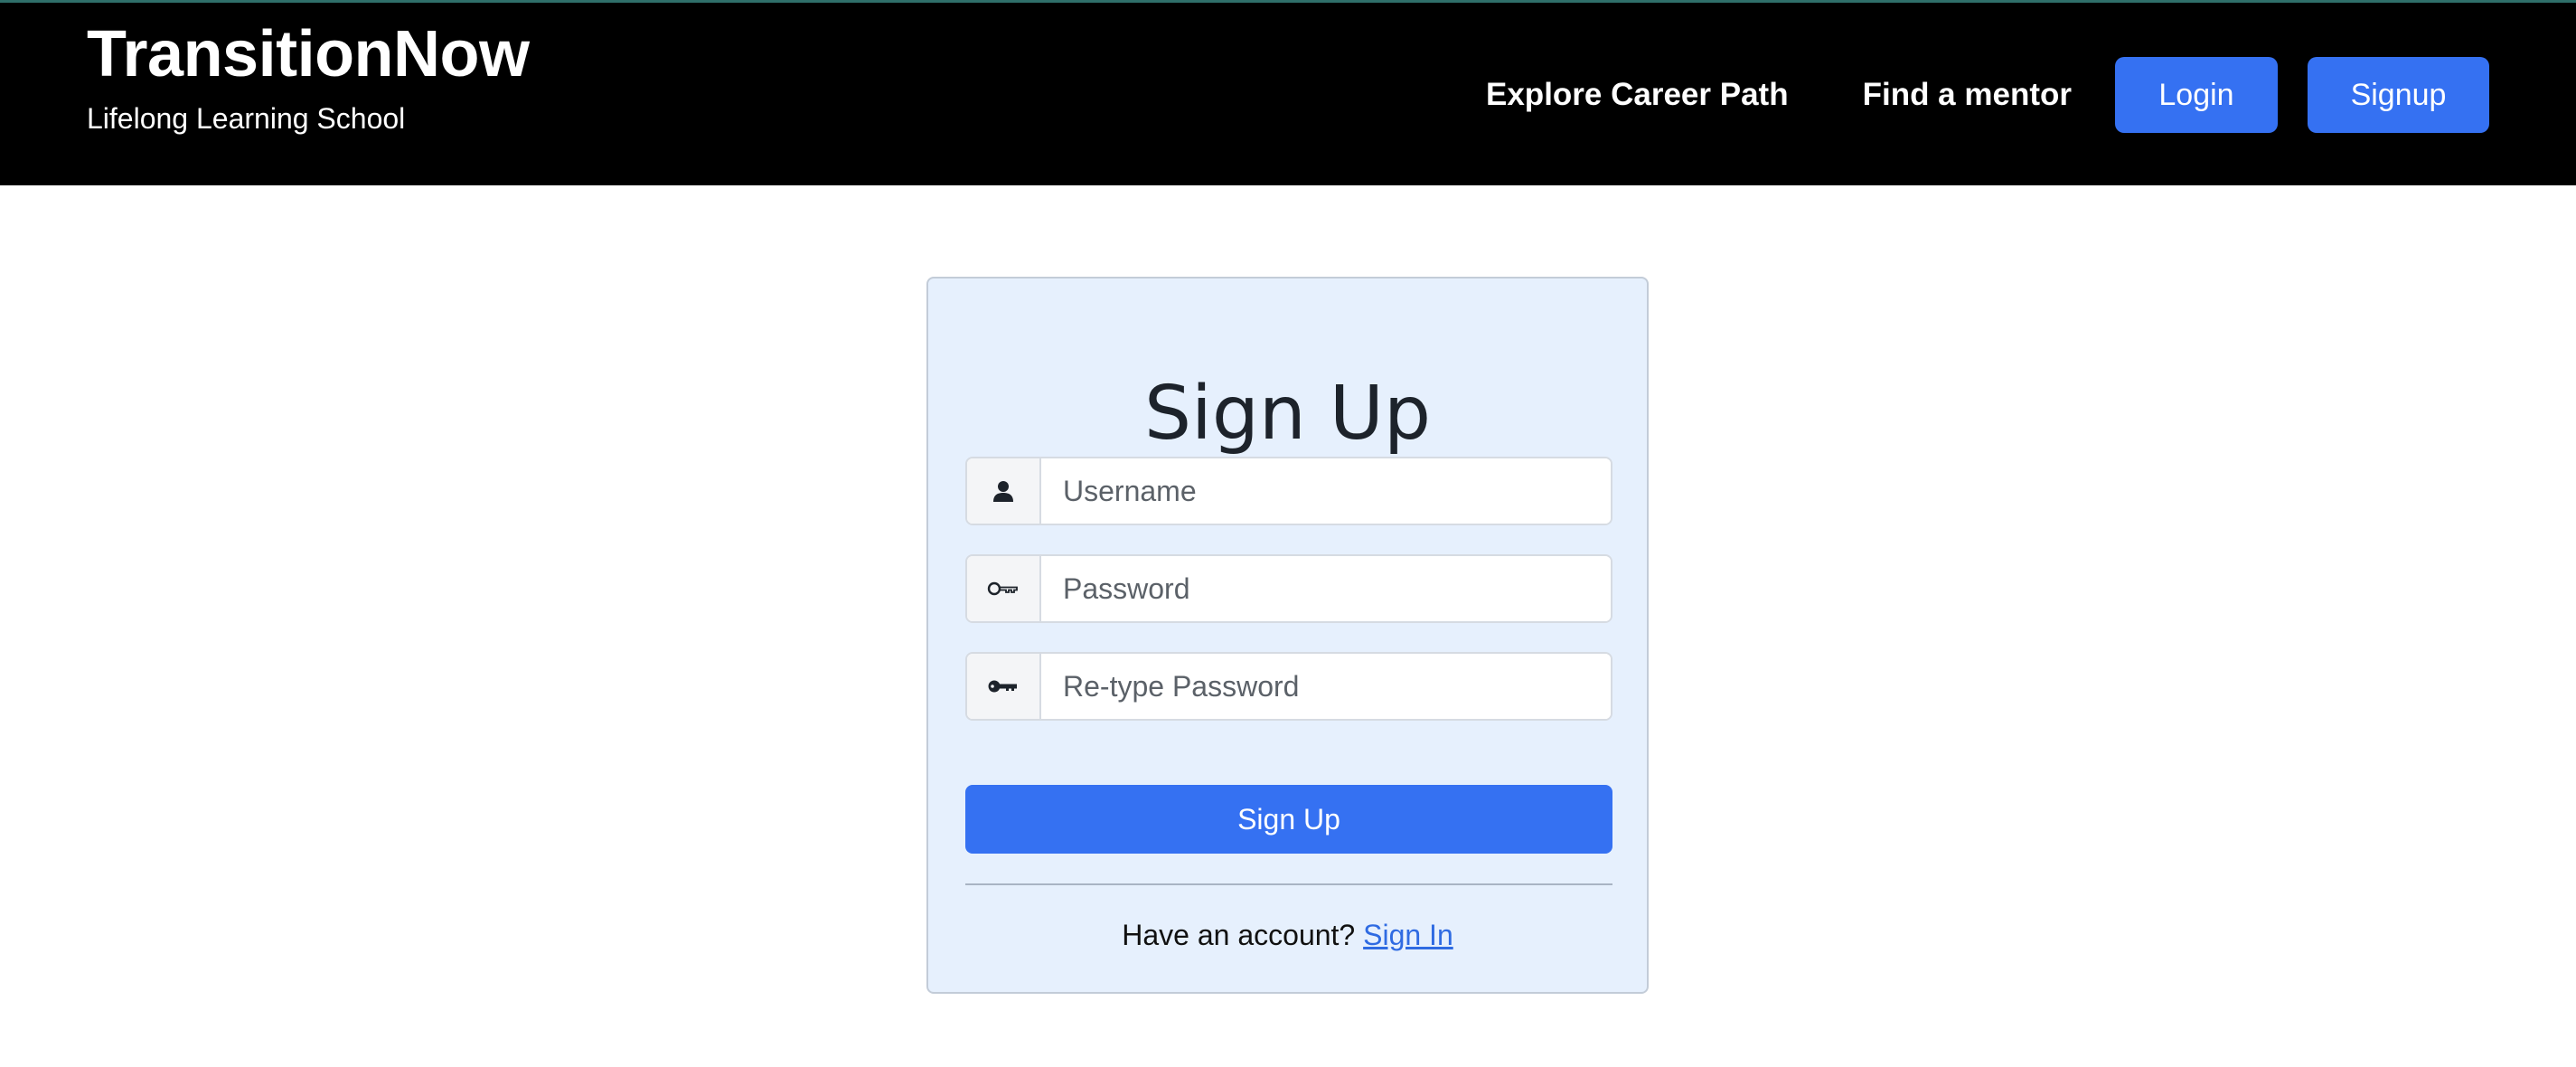 The image size is (2576, 1067). What do you see at coordinates (2398, 95) in the screenshot?
I see `signup-button: Signup` at bounding box center [2398, 95].